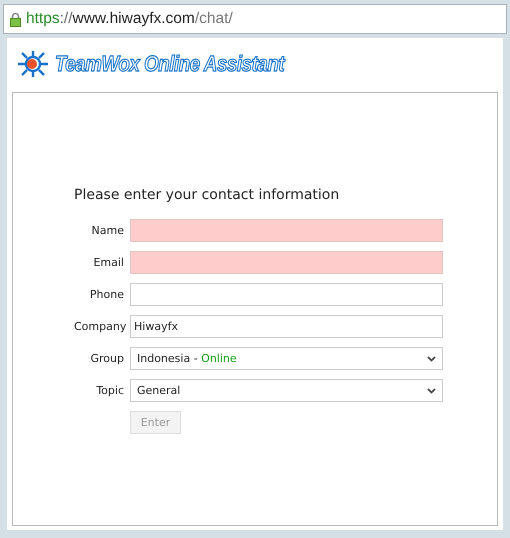 This screenshot has height=538, width=510. I want to click on logo-icon, so click(33, 64).